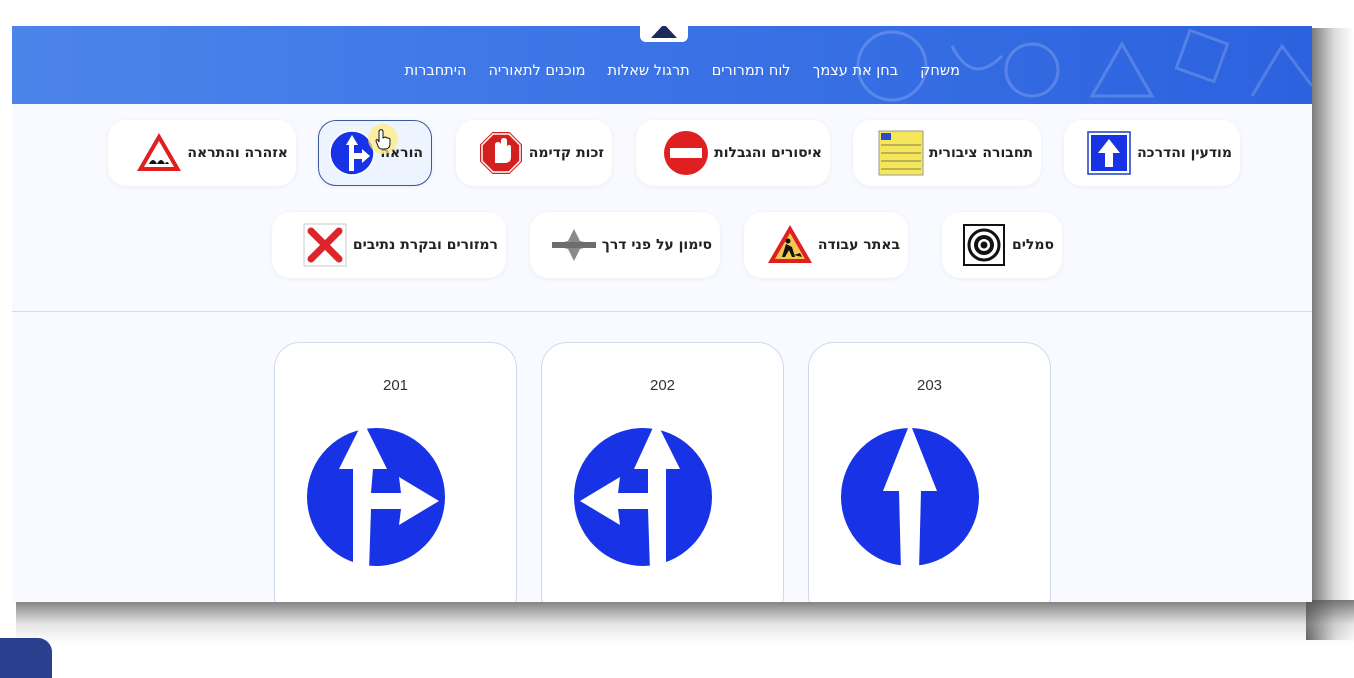  Describe the element at coordinates (1184, 153) in the screenshot. I see `category-label: מודעין והדרכה` at that location.